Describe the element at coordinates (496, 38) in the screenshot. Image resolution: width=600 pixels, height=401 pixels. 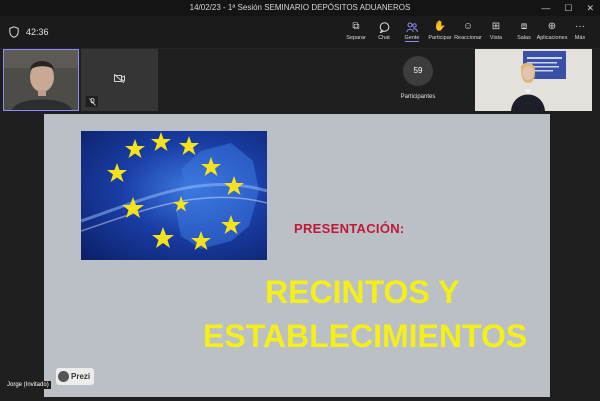
I see `vista-label: Vista` at that location.